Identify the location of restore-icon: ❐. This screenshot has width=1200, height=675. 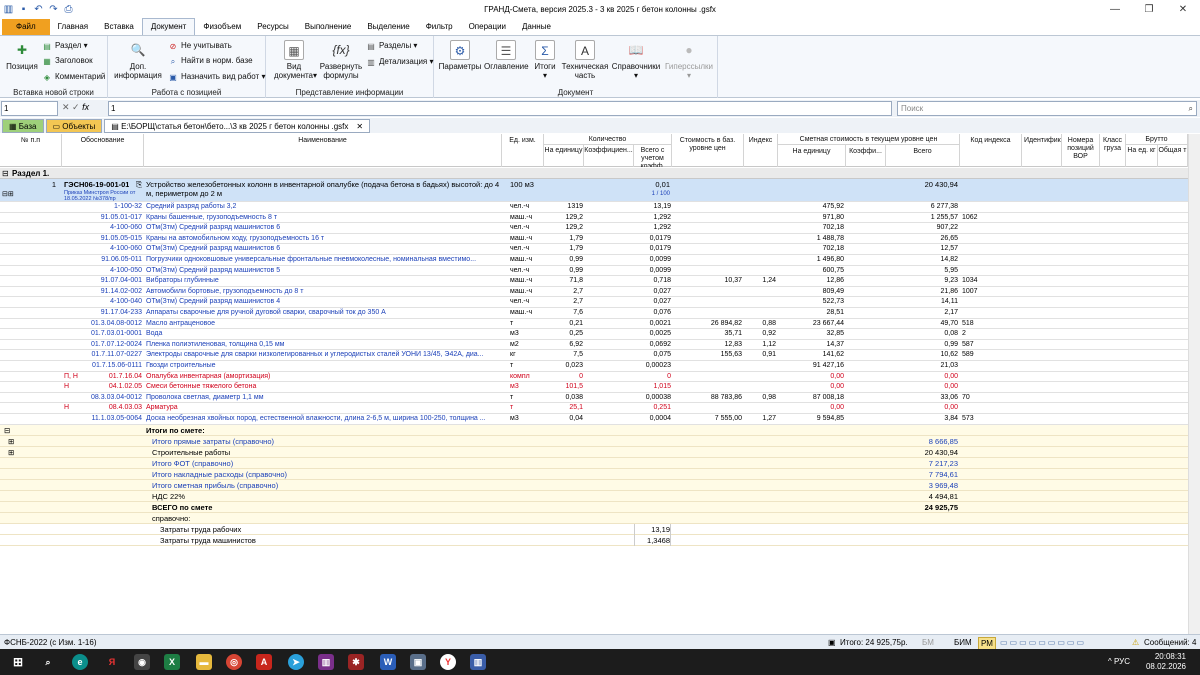
(1149, 9).